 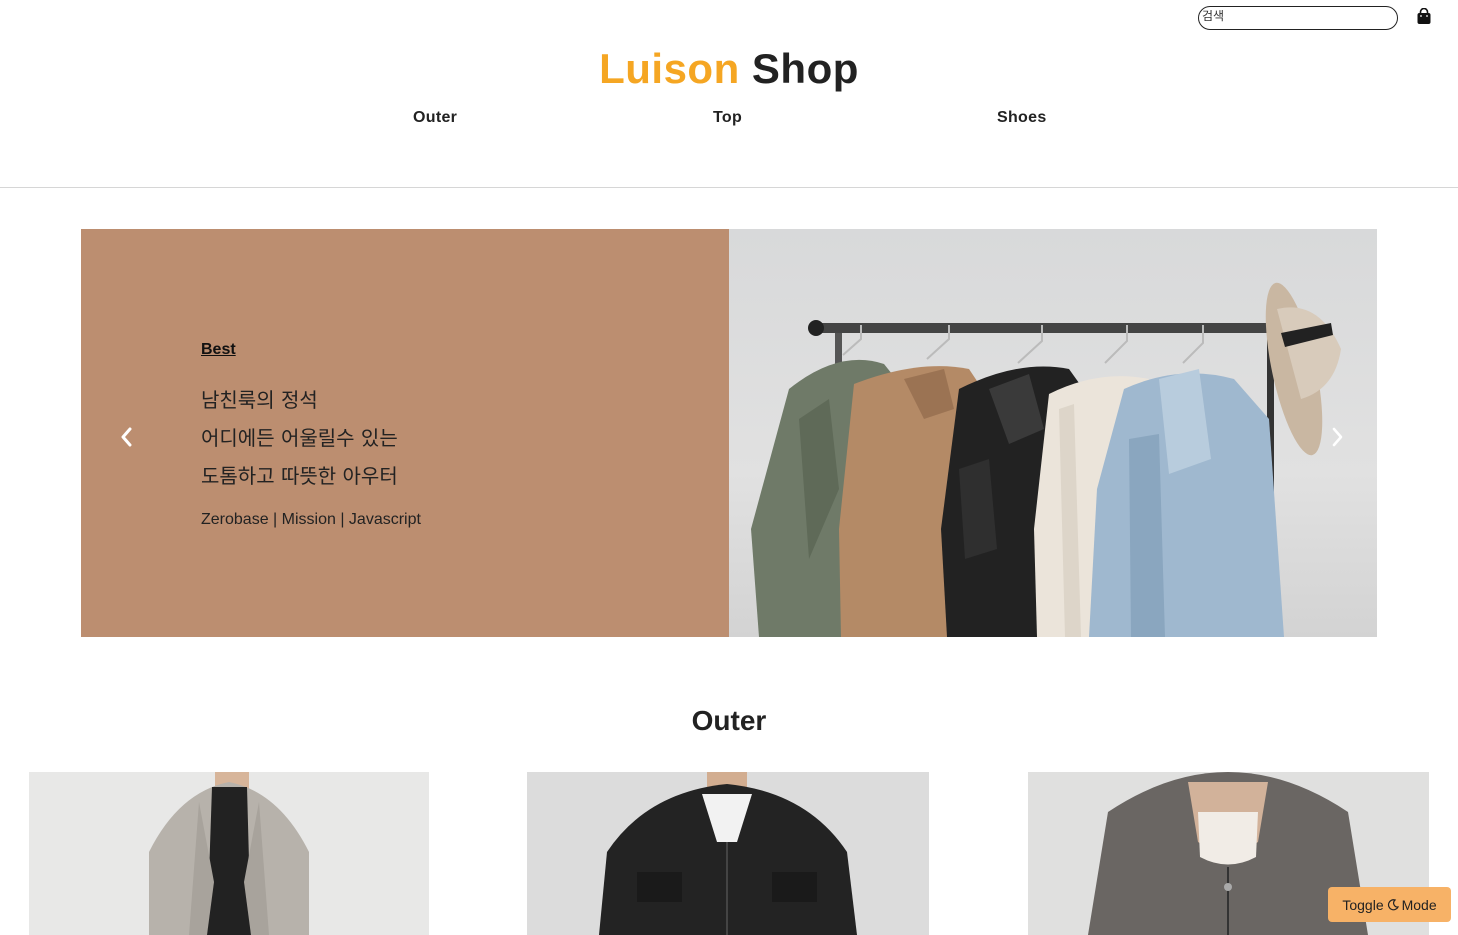 What do you see at coordinates (259, 400) in the screenshot?
I see `hero-line-1: 남친룩의 정석` at bounding box center [259, 400].